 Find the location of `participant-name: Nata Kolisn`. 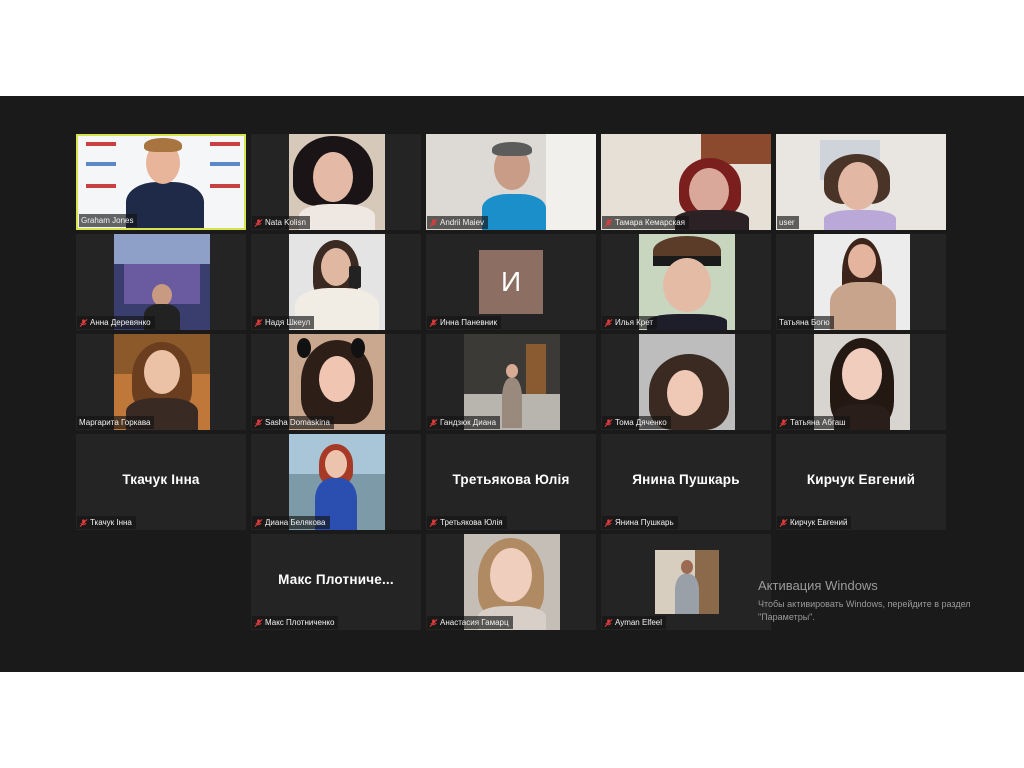

participant-name: Nata Kolisn is located at coordinates (285, 222).